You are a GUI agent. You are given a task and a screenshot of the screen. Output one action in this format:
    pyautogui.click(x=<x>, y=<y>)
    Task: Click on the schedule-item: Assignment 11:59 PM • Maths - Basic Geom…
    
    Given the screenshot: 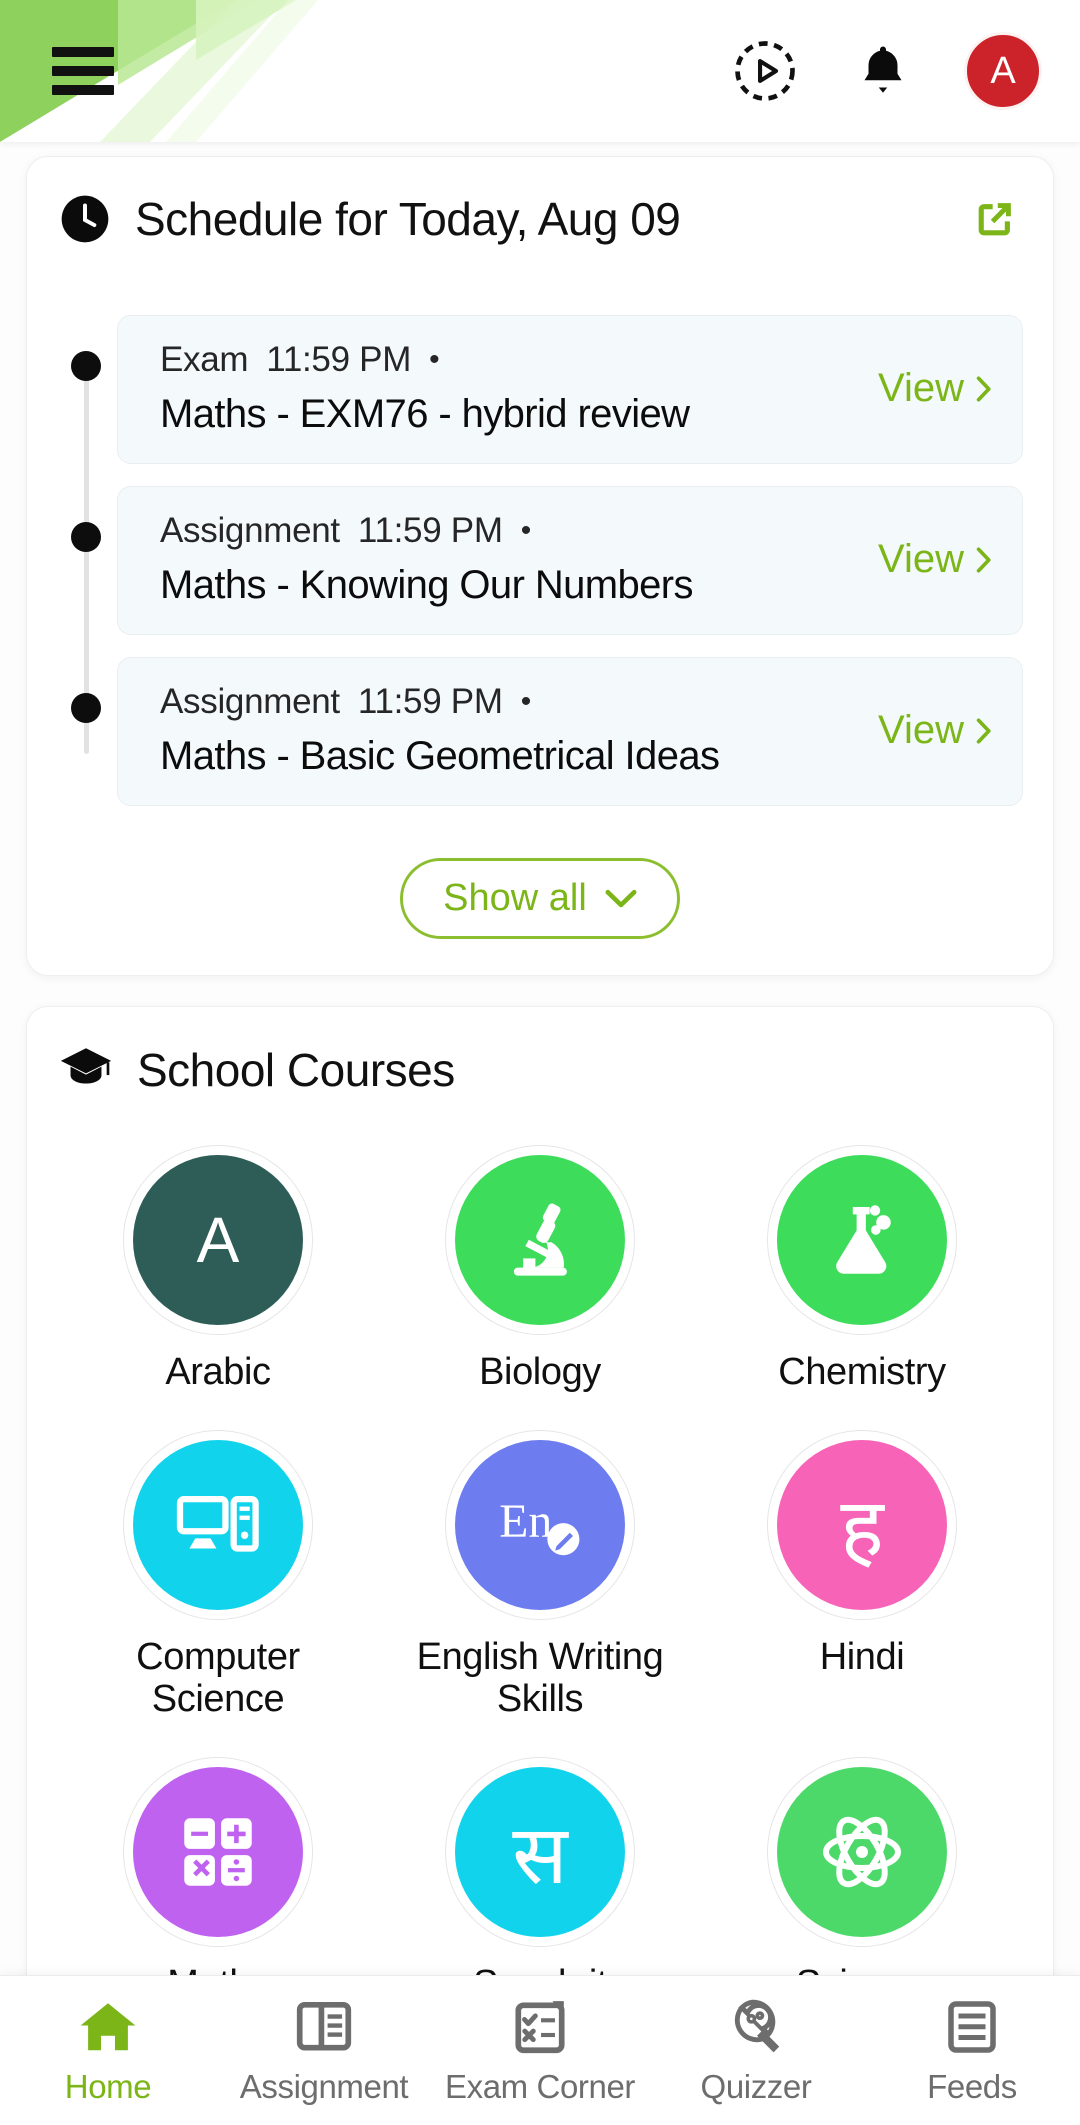 What is the action you would take?
    pyautogui.click(x=570, y=731)
    